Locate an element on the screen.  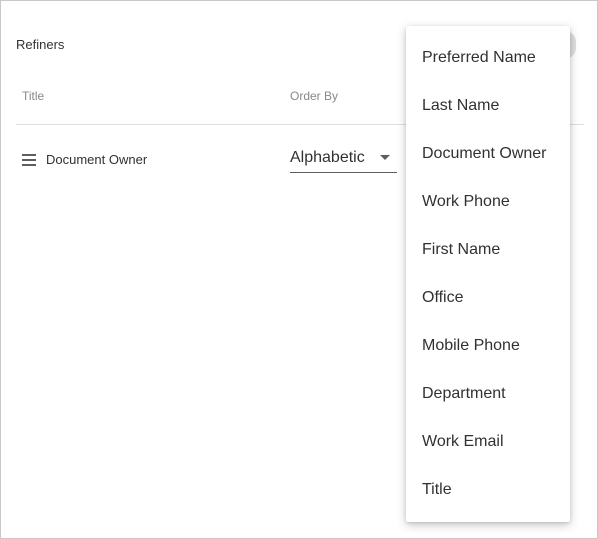
menu-item-document-owner: Document Owner is located at coordinates (488, 154).